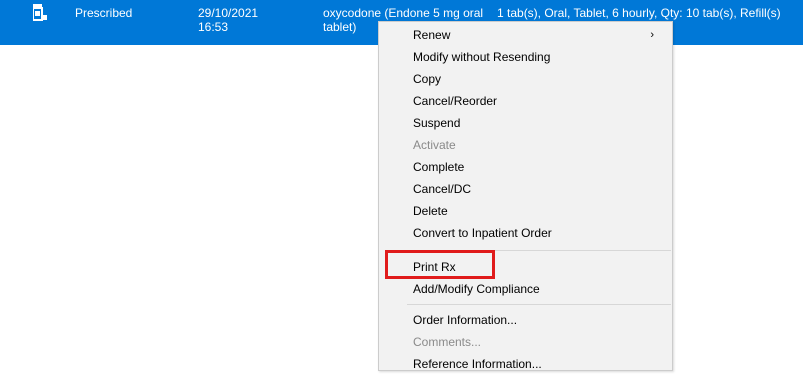  What do you see at coordinates (440, 264) in the screenshot?
I see `print-rx-highlight-box` at bounding box center [440, 264].